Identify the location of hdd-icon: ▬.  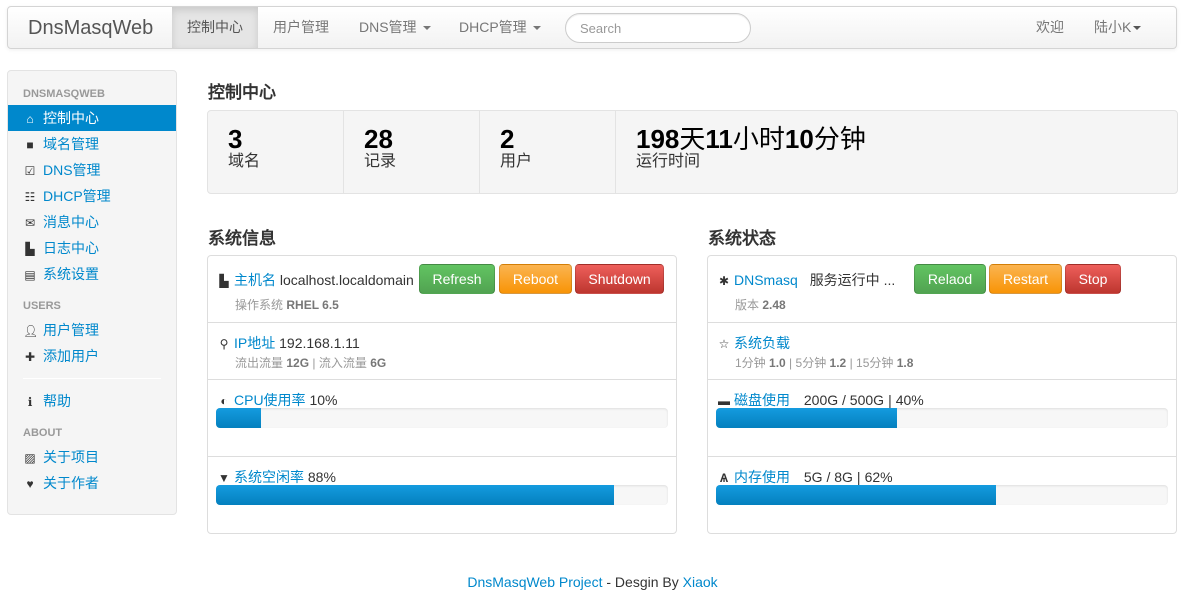
(724, 401).